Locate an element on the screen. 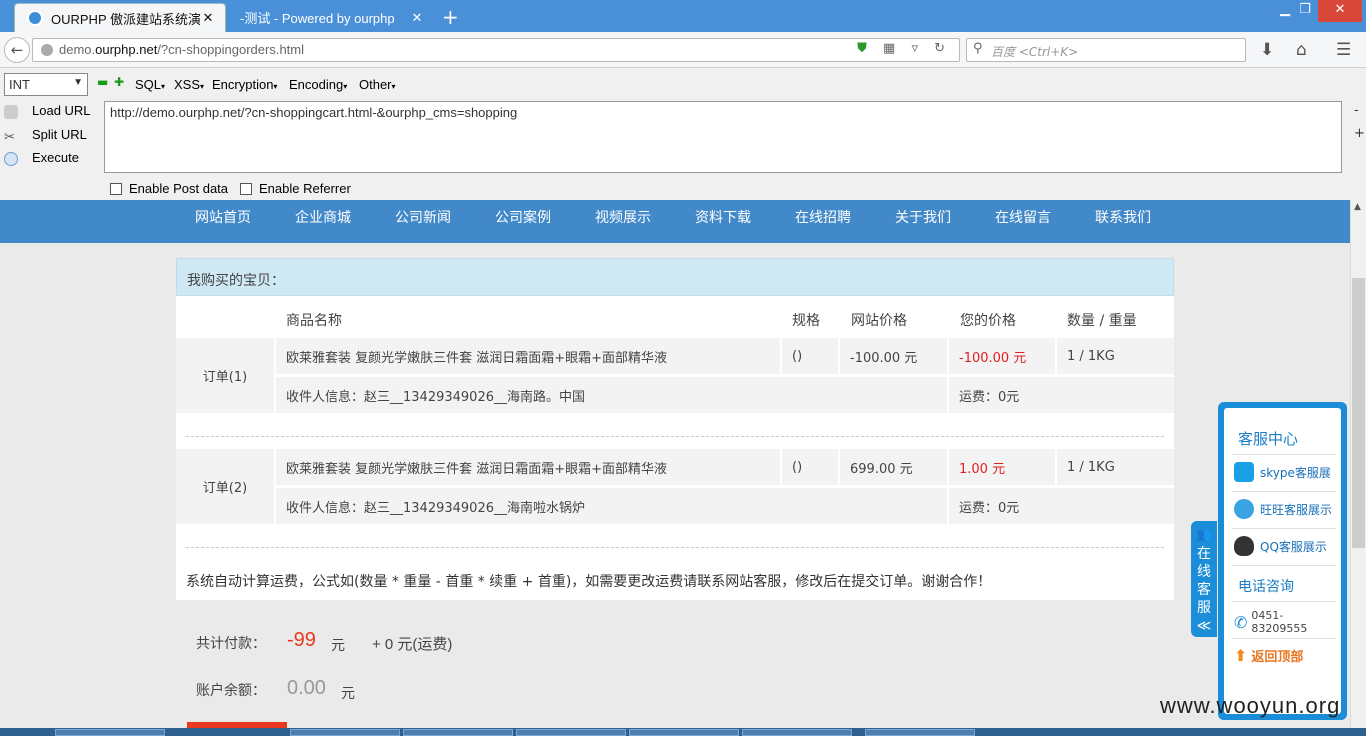 The image size is (1366, 736). chevron-down-icon: ▼ is located at coordinates (78, 82).